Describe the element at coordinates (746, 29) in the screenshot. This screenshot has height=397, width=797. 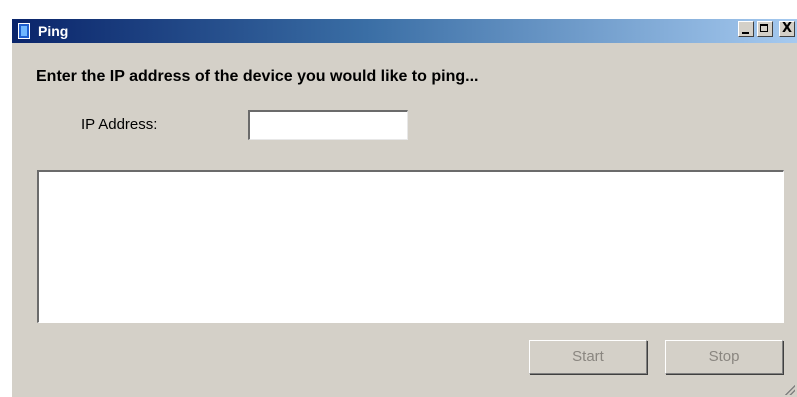
I see `minimize-button` at that location.